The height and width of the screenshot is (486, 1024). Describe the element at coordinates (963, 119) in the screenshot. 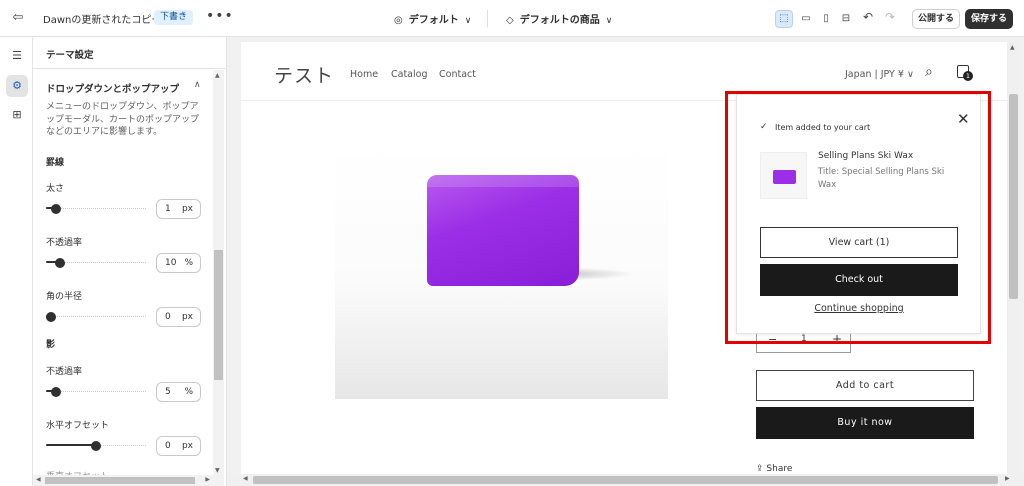

I see `close-icon: ✕` at that location.